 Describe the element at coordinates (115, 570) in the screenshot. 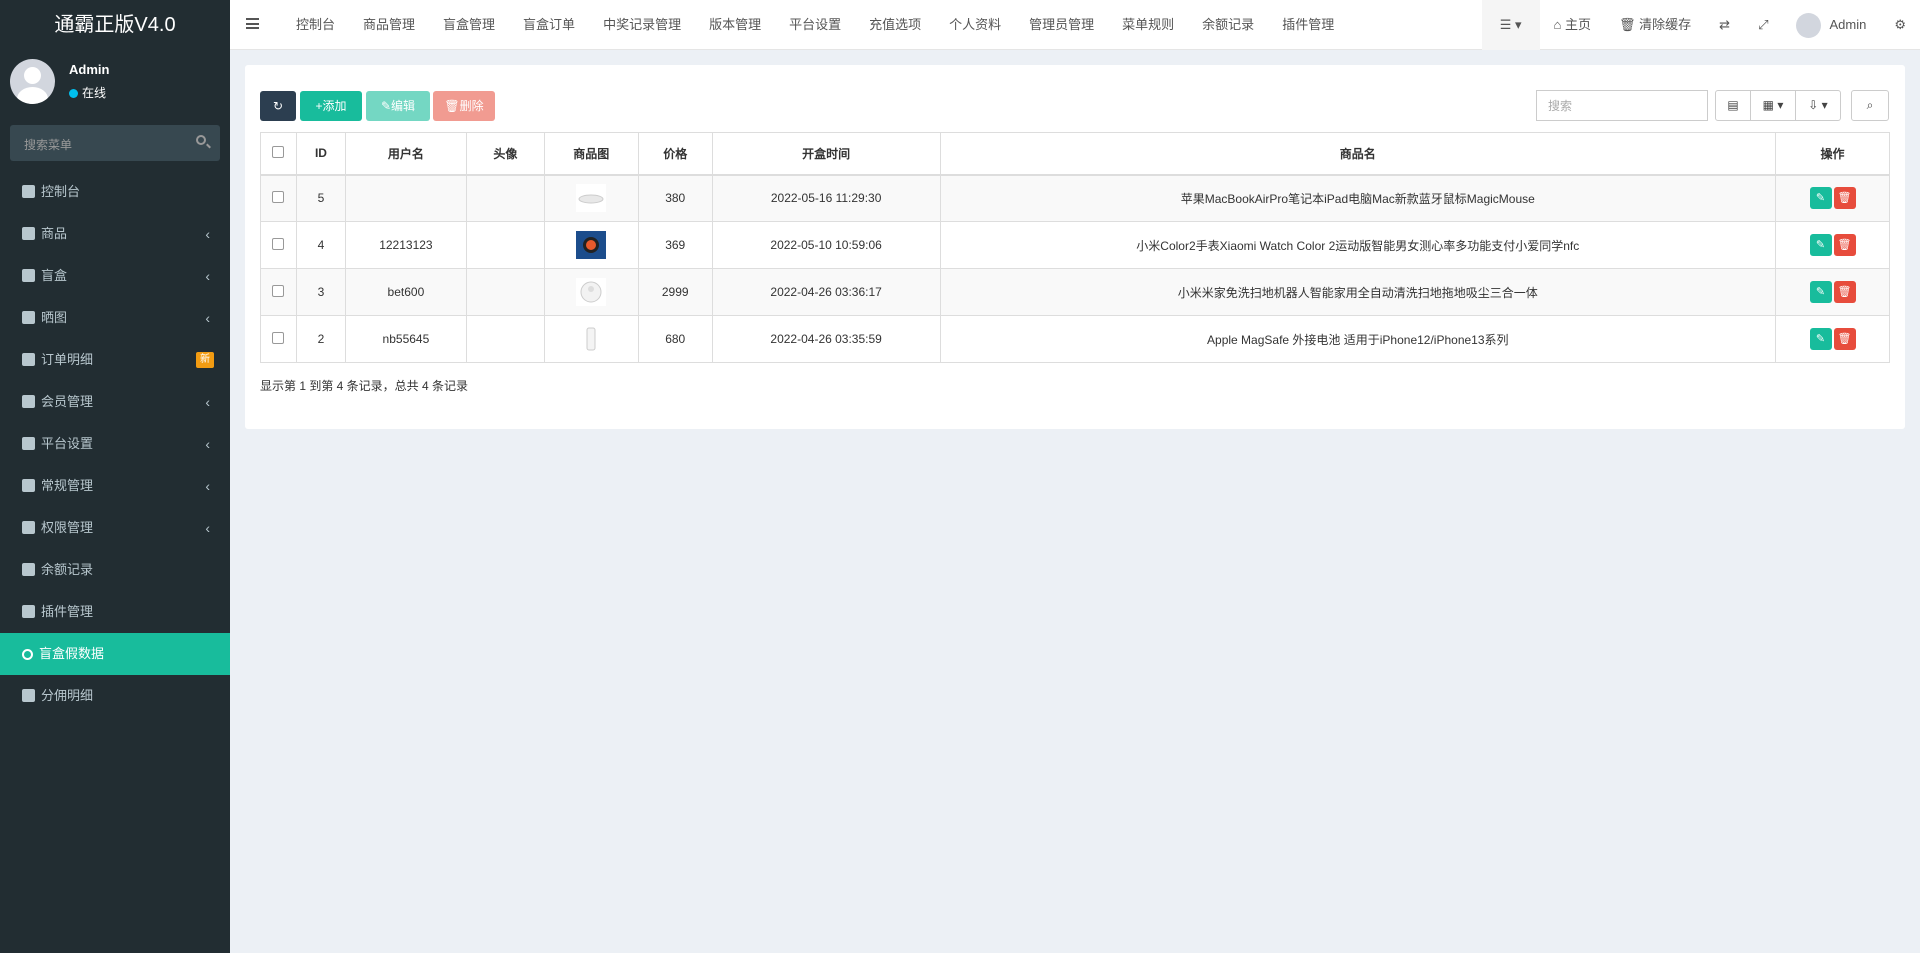

I see `sidebar-item-balance: 余额记录` at that location.